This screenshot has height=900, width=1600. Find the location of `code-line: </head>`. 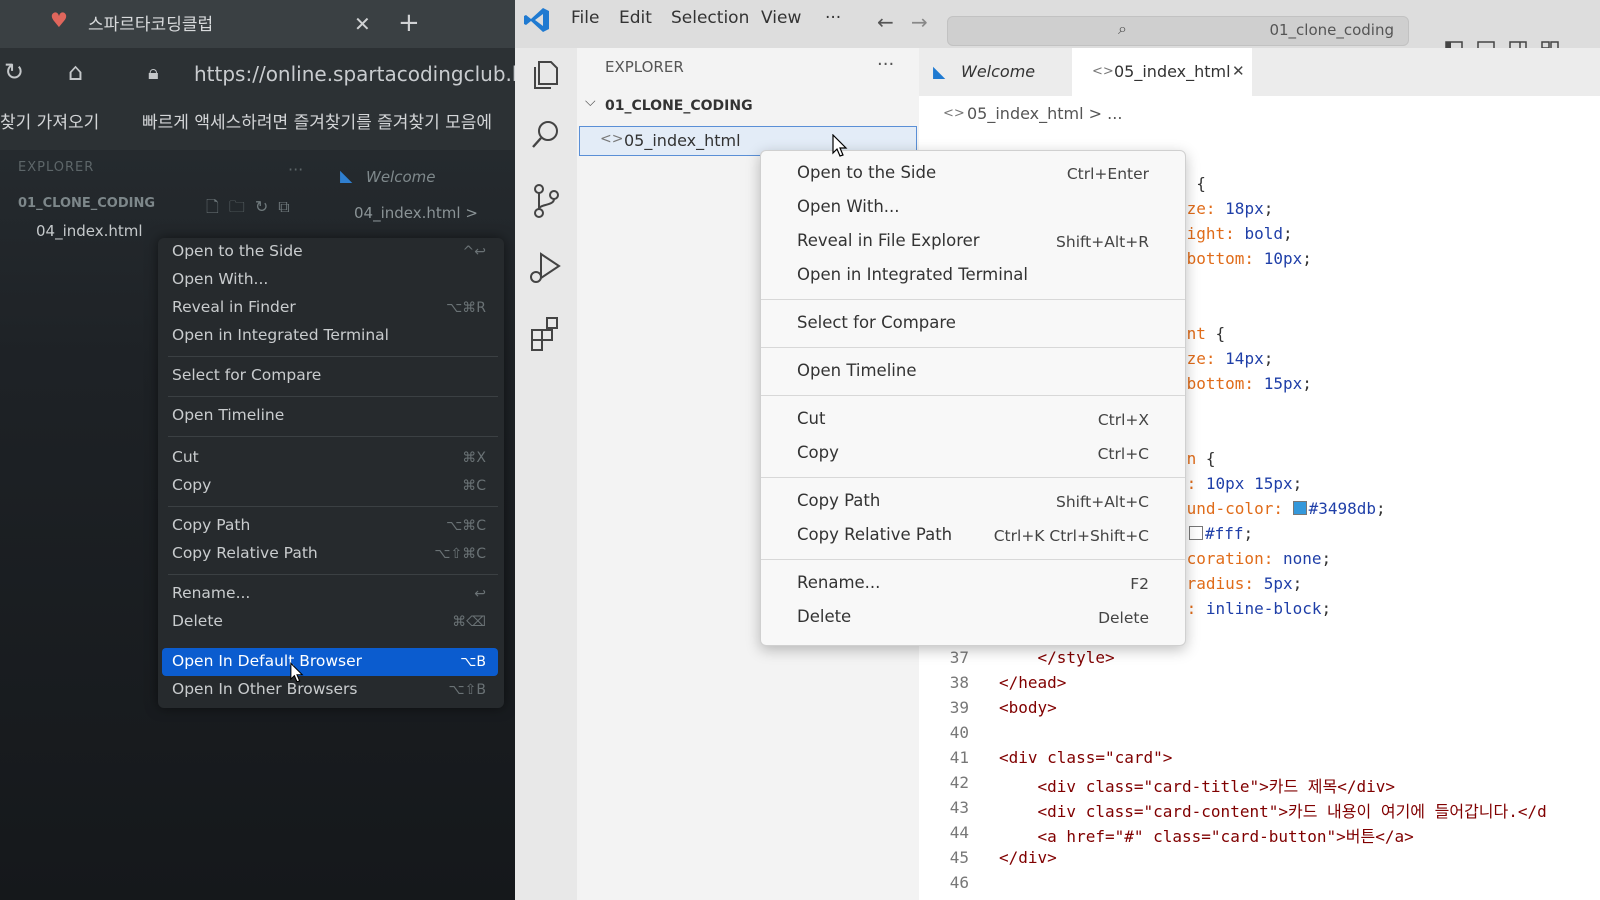

code-line: </head> is located at coordinates (1032, 682).